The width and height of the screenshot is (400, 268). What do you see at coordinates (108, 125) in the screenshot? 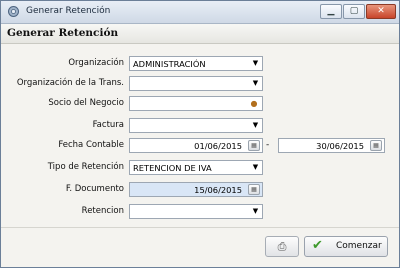
I see `factura-label: Factura` at bounding box center [108, 125].